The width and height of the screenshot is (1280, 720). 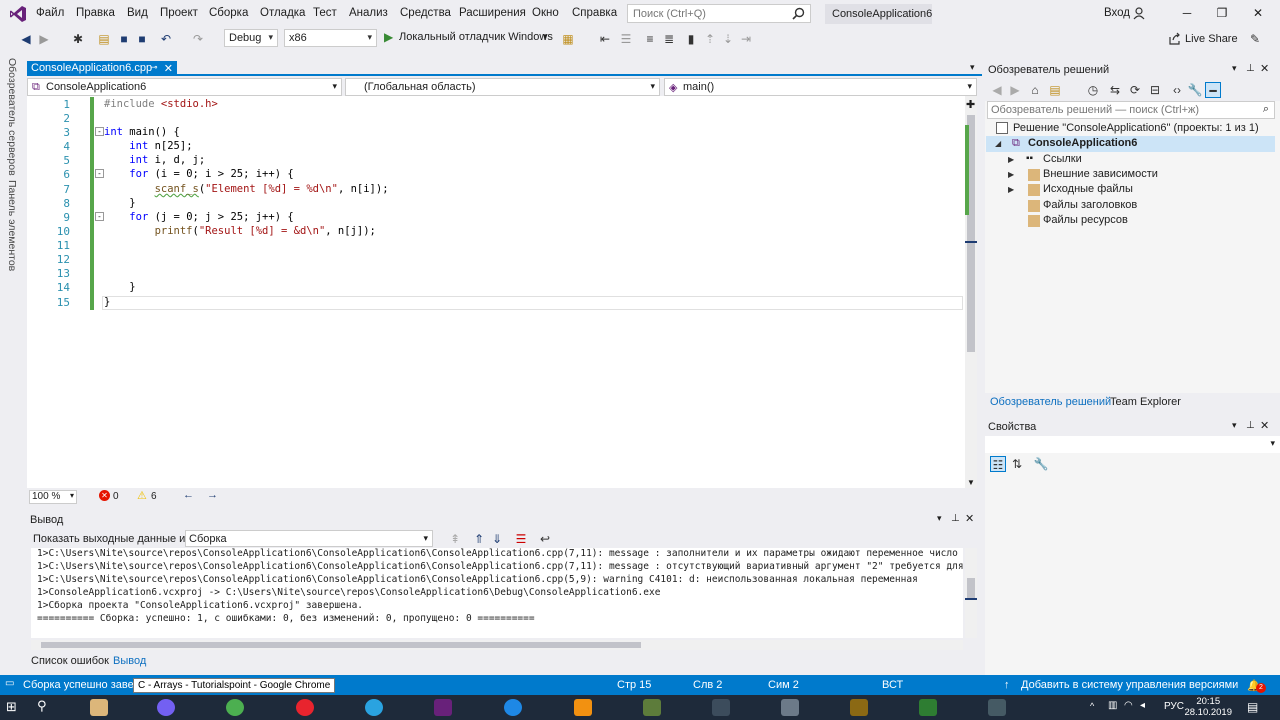 What do you see at coordinates (790, 707) in the screenshot?
I see `app-icon-gray` at bounding box center [790, 707].